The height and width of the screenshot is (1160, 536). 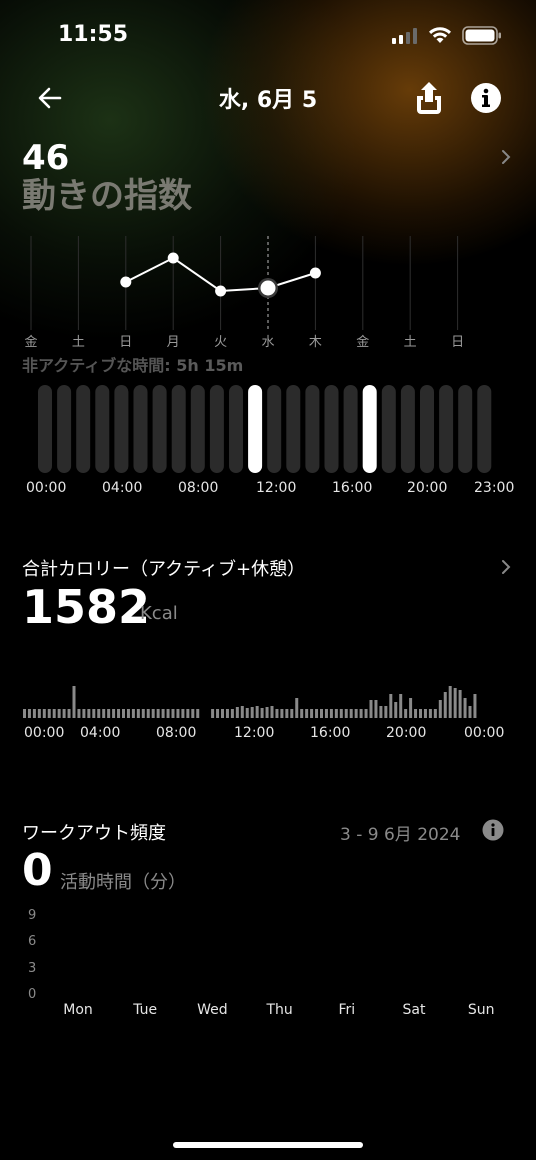 I want to click on time-label: 12:00, so click(x=254, y=733).